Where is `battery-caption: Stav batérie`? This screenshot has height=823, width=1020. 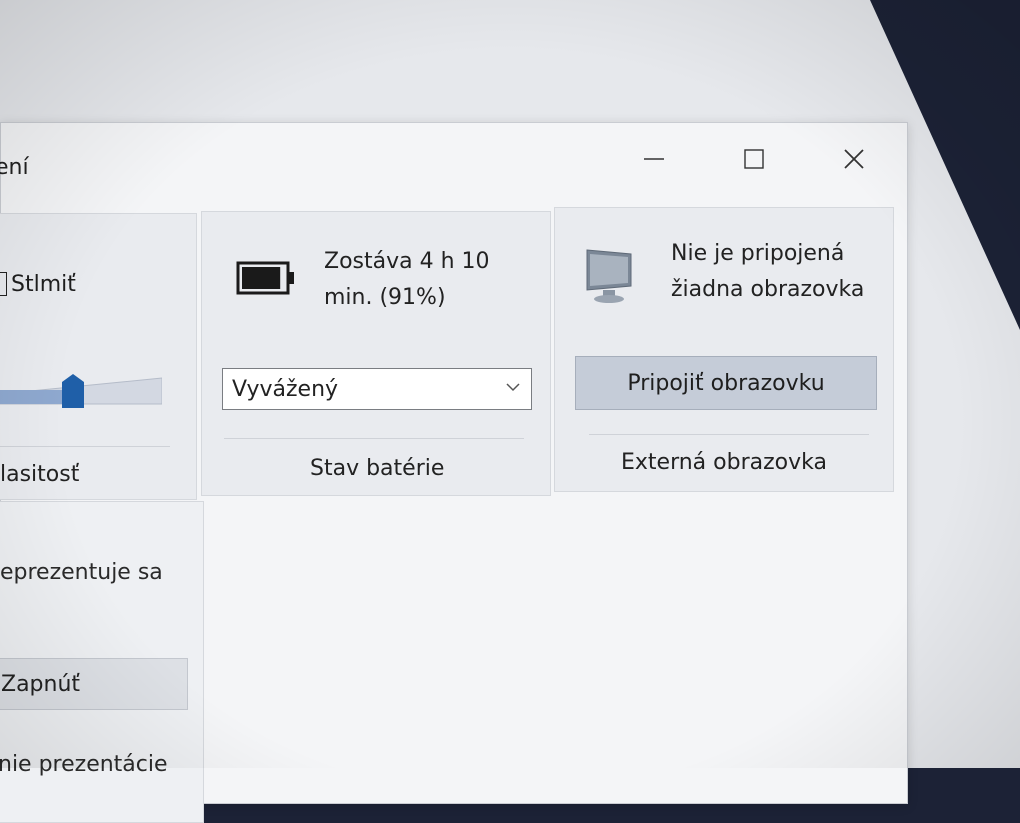 battery-caption: Stav batérie is located at coordinates (377, 468).